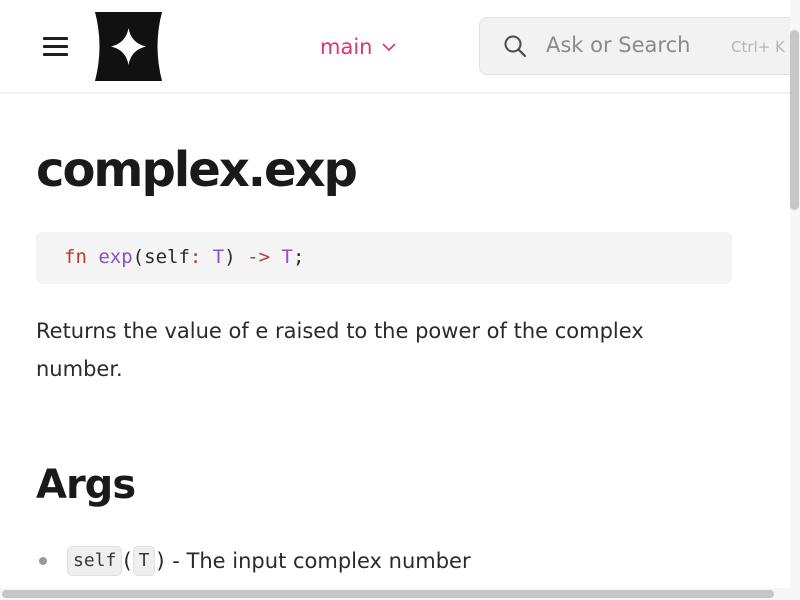  I want to click on signature-line: fn exp(self: T) -> T;, so click(184, 257).